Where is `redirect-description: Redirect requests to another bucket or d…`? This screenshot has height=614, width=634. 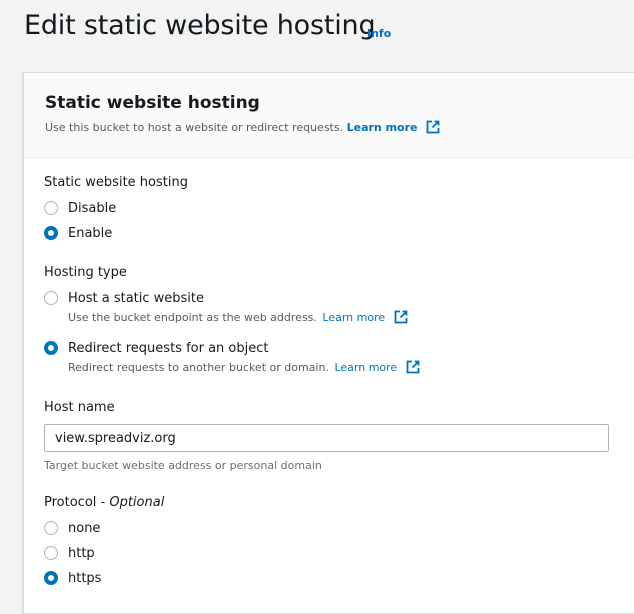 redirect-description: Redirect requests to another bucket or d… is located at coordinates (244, 368).